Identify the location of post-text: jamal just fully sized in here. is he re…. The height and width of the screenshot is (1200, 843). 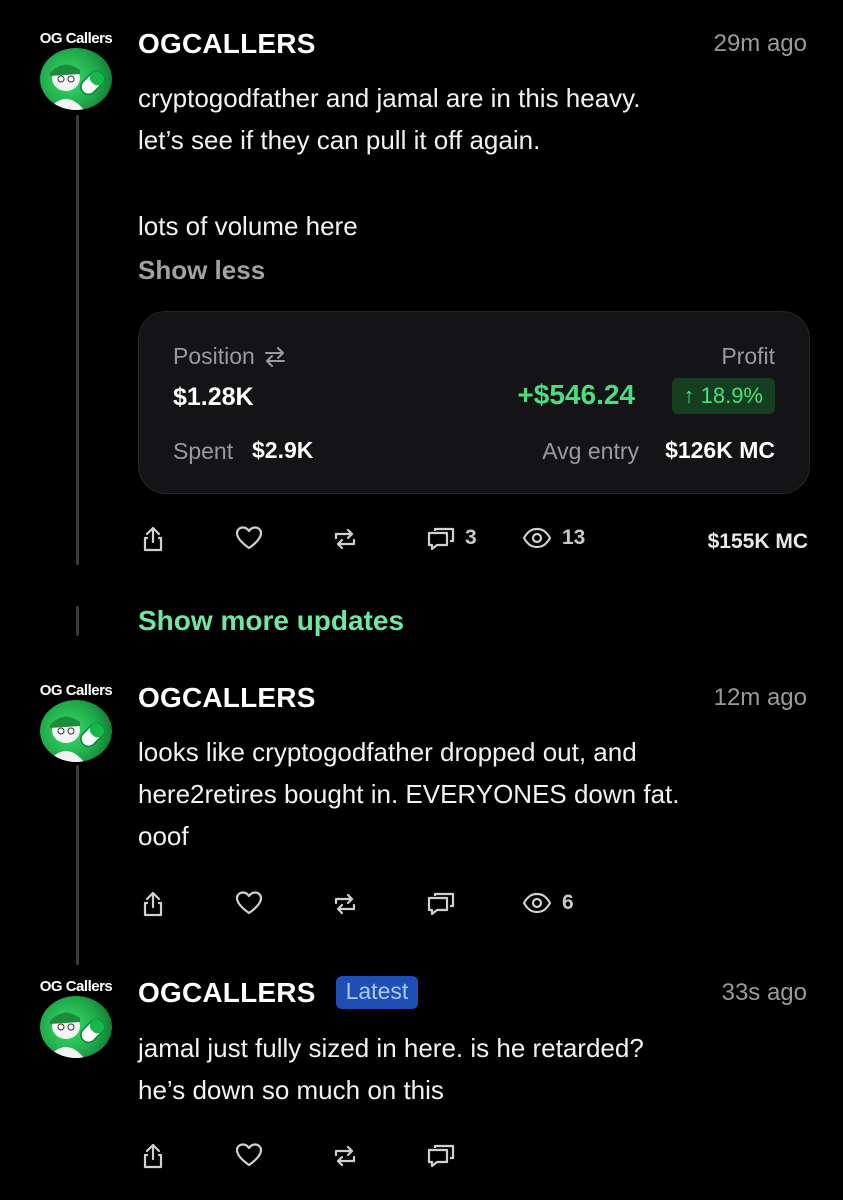
(468, 1069).